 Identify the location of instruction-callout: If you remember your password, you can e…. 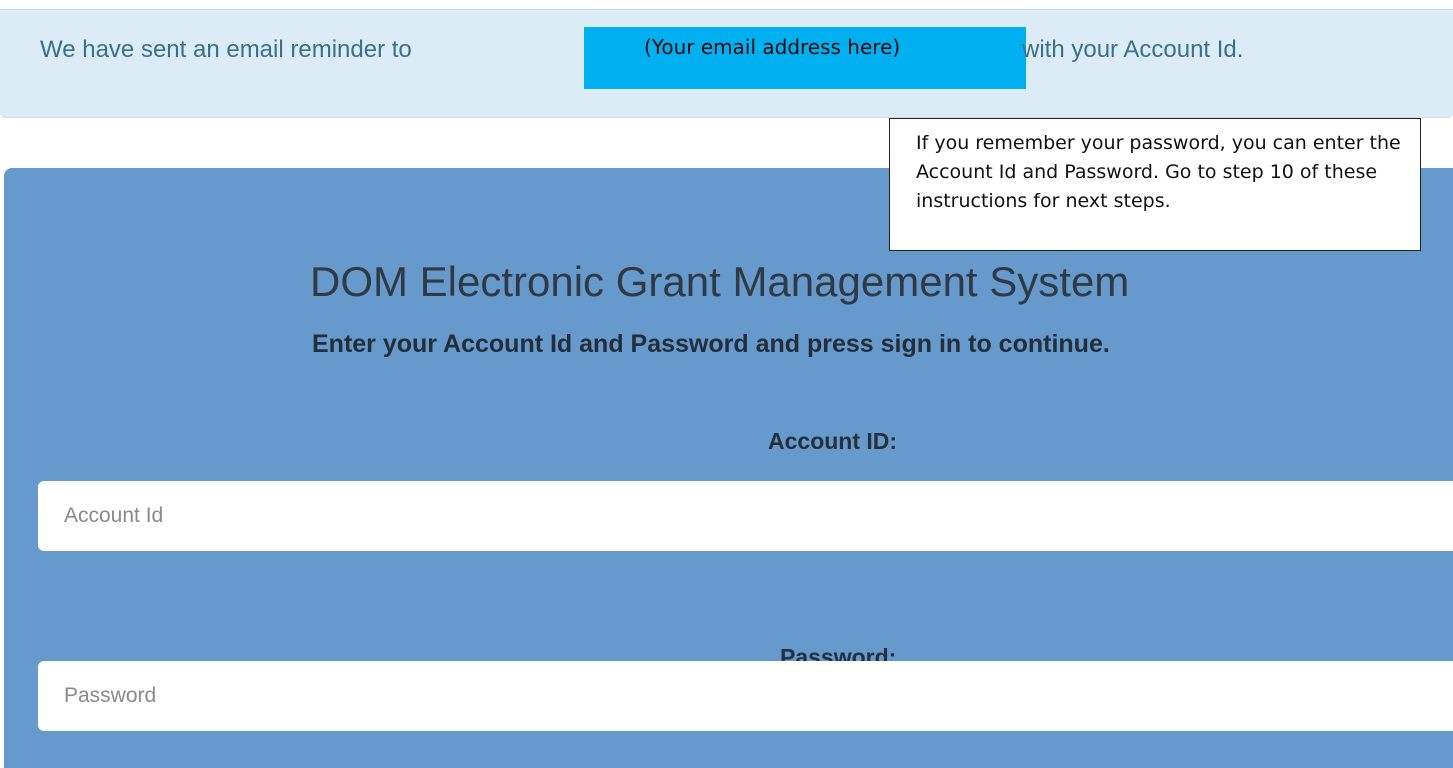
(1155, 184).